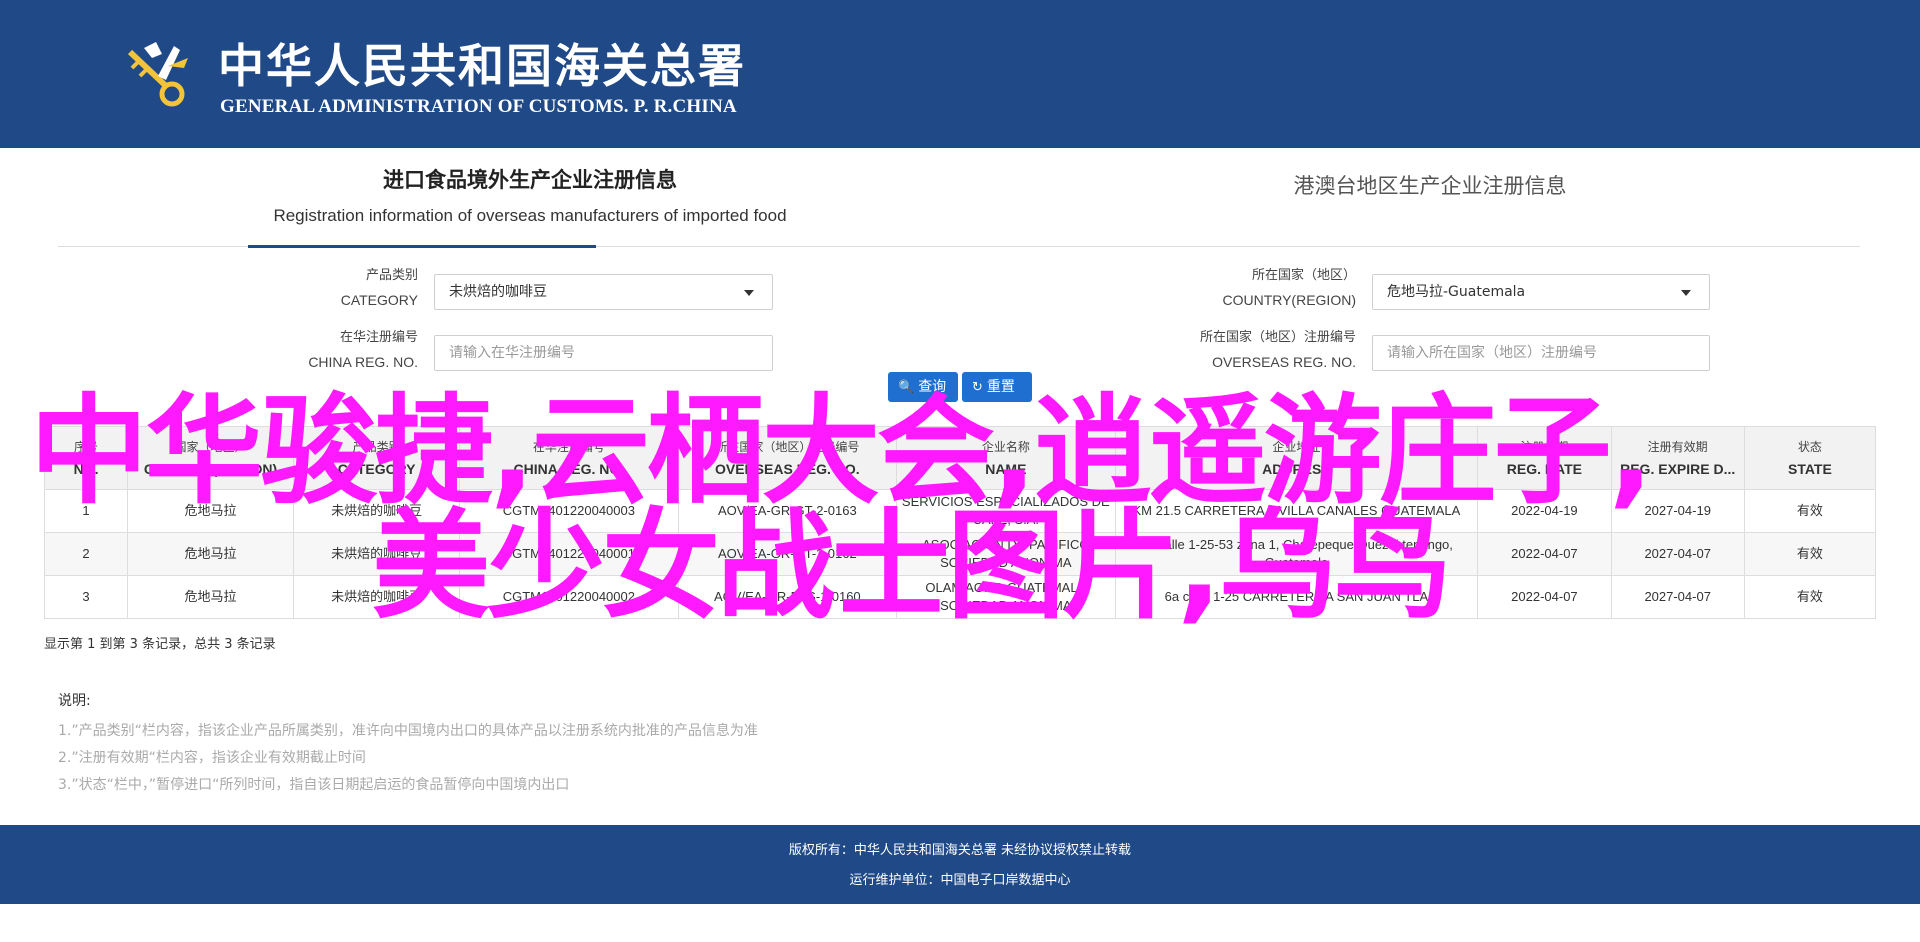 The height and width of the screenshot is (942, 1920). I want to click on overseas-reg-label-cn: 所在国家（地区）注册编号, so click(1277, 337).